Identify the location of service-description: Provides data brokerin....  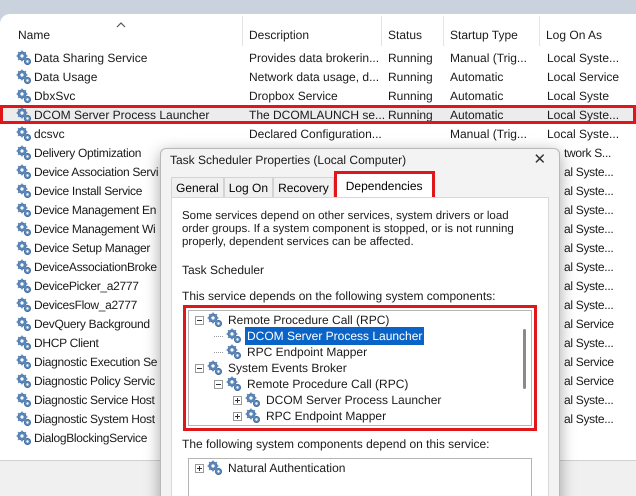
(314, 57).